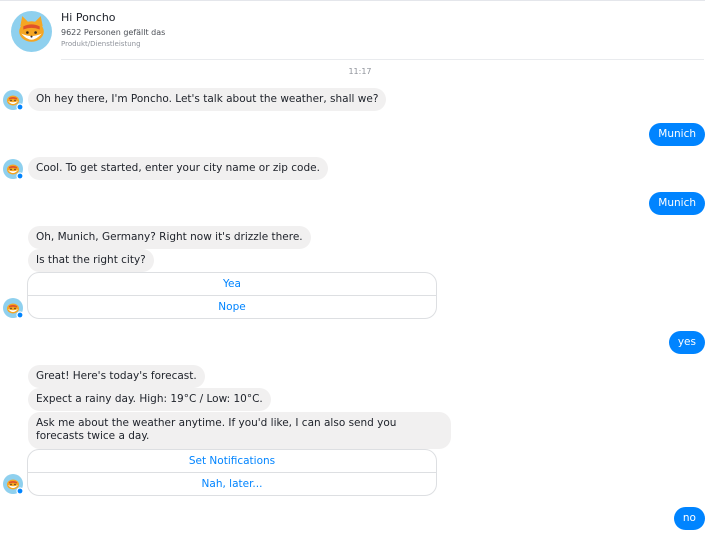 Image resolution: width=720 pixels, height=537 pixels. I want to click on set-notifications-button: Set Notifications, so click(232, 461).